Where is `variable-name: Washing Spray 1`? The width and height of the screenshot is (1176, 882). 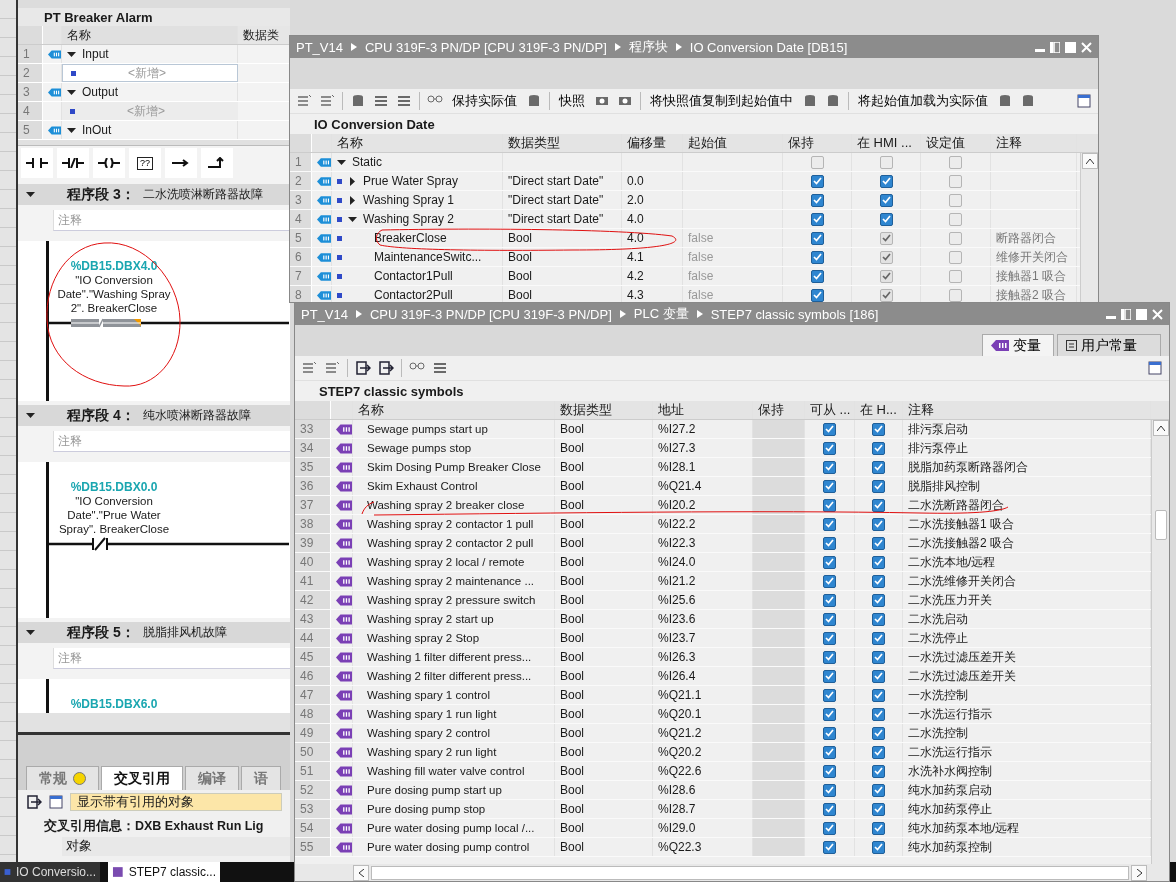 variable-name: Washing Spray 1 is located at coordinates (408, 200).